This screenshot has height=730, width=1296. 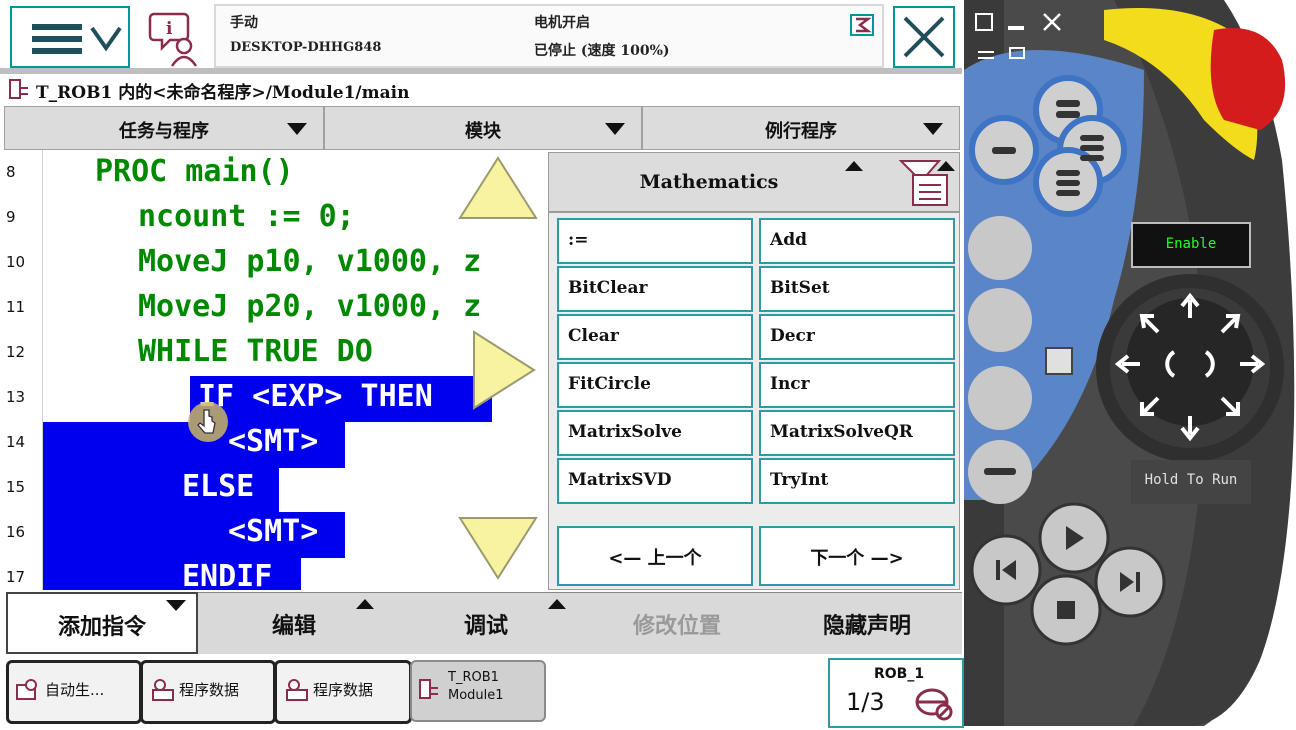 What do you see at coordinates (483, 131) in the screenshot?
I see `dropdown-label: 模块` at bounding box center [483, 131].